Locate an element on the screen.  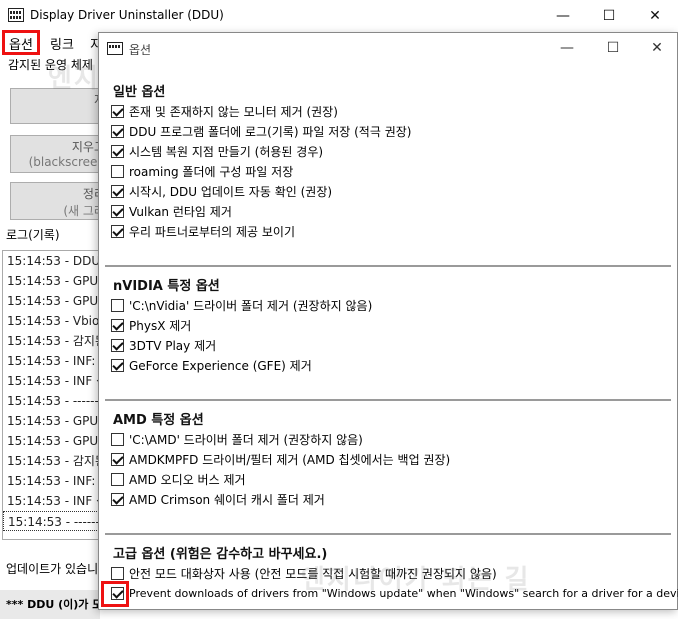
maximize-button: ☐ is located at coordinates (609, 16).